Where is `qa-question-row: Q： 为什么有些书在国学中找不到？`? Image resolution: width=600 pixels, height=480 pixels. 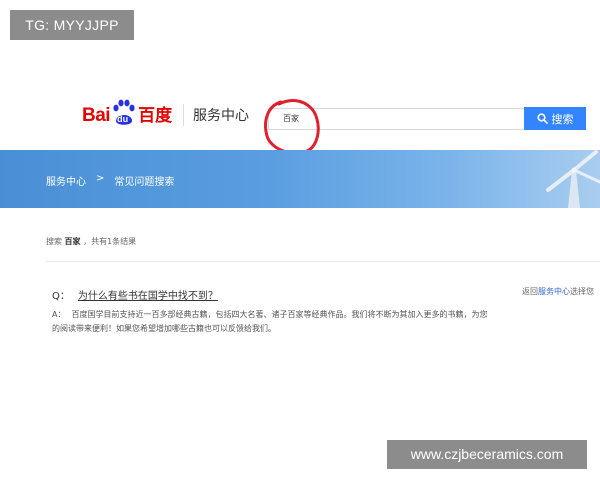 qa-question-row: Q： 为什么有些书在国学中找不到？ is located at coordinates (135, 294).